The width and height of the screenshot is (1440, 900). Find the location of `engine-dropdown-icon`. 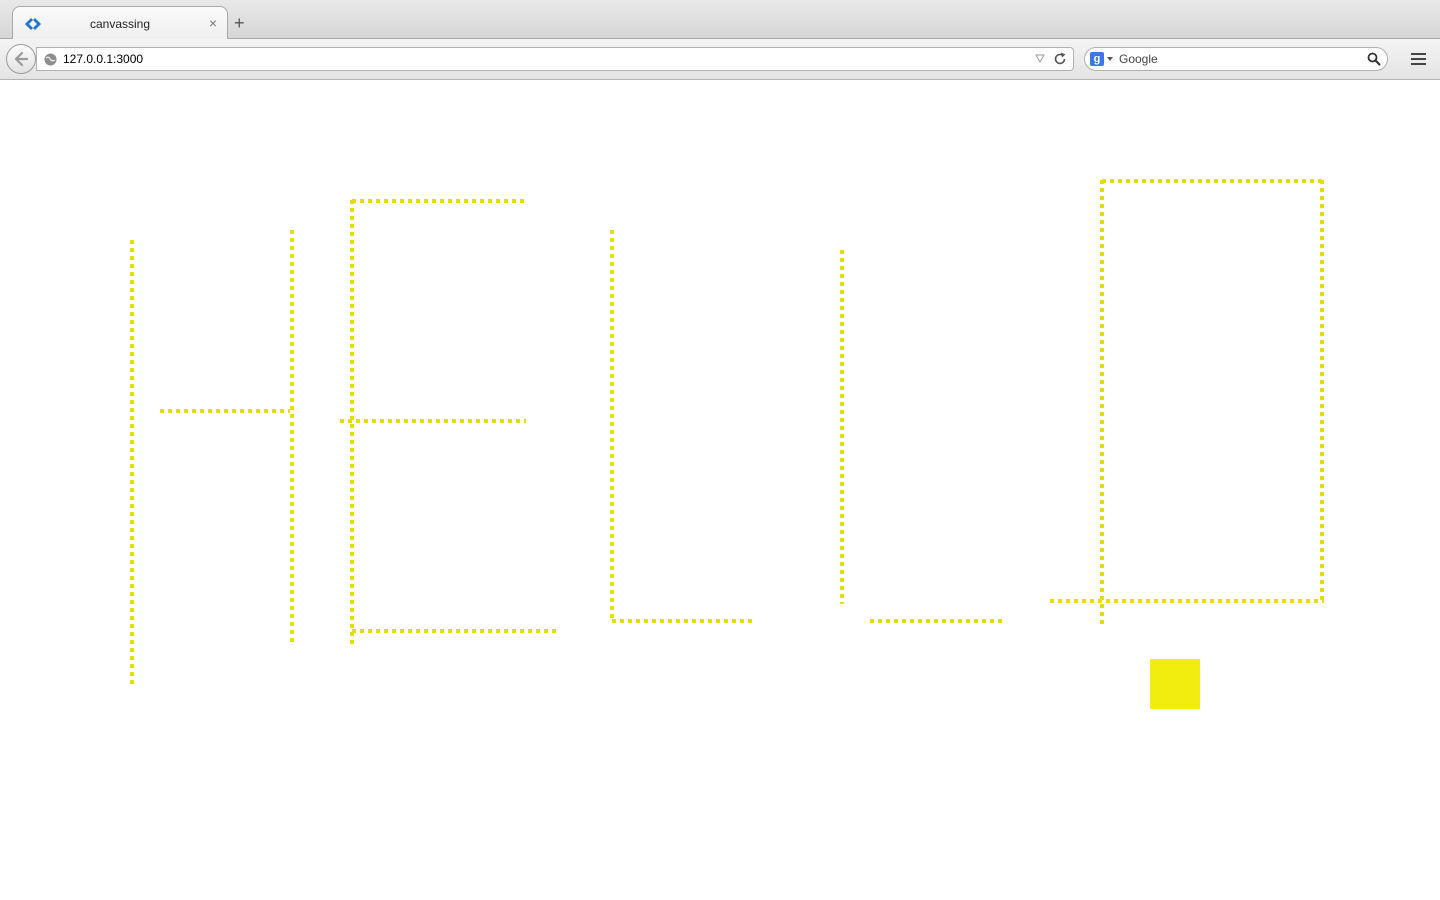

engine-dropdown-icon is located at coordinates (1110, 59).